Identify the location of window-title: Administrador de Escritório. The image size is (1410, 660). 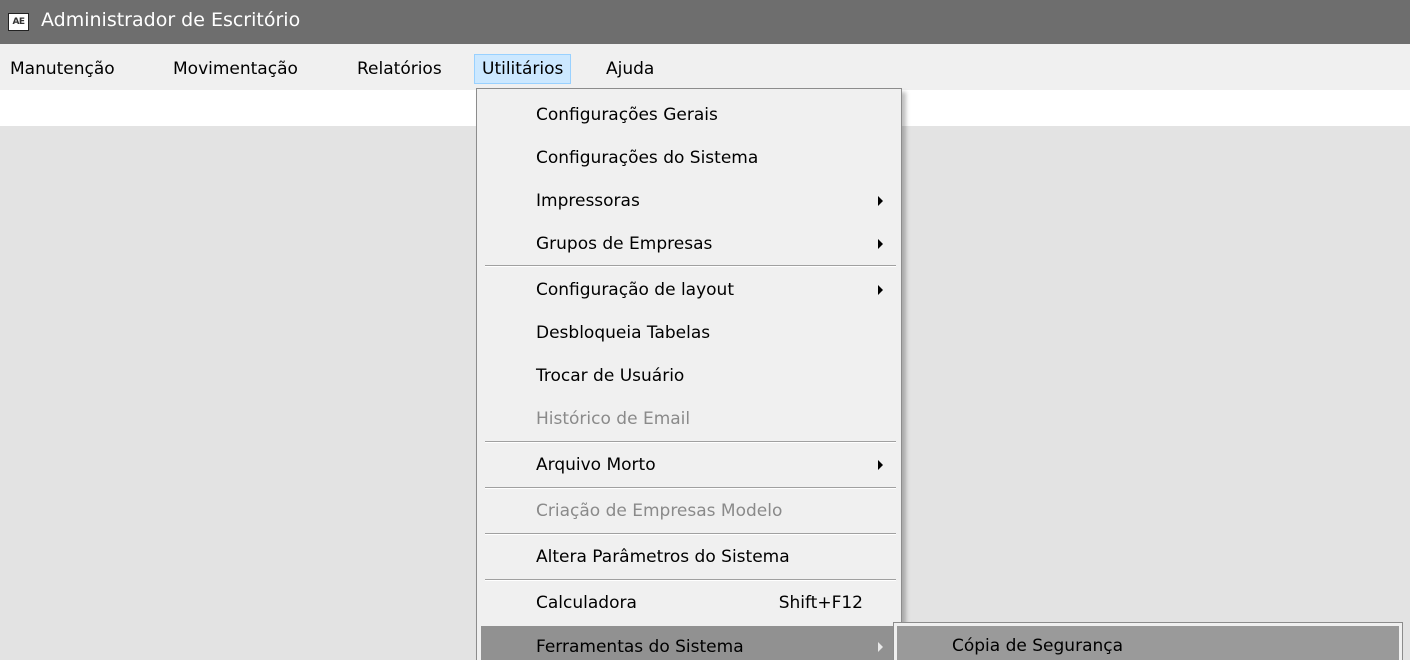
(171, 20).